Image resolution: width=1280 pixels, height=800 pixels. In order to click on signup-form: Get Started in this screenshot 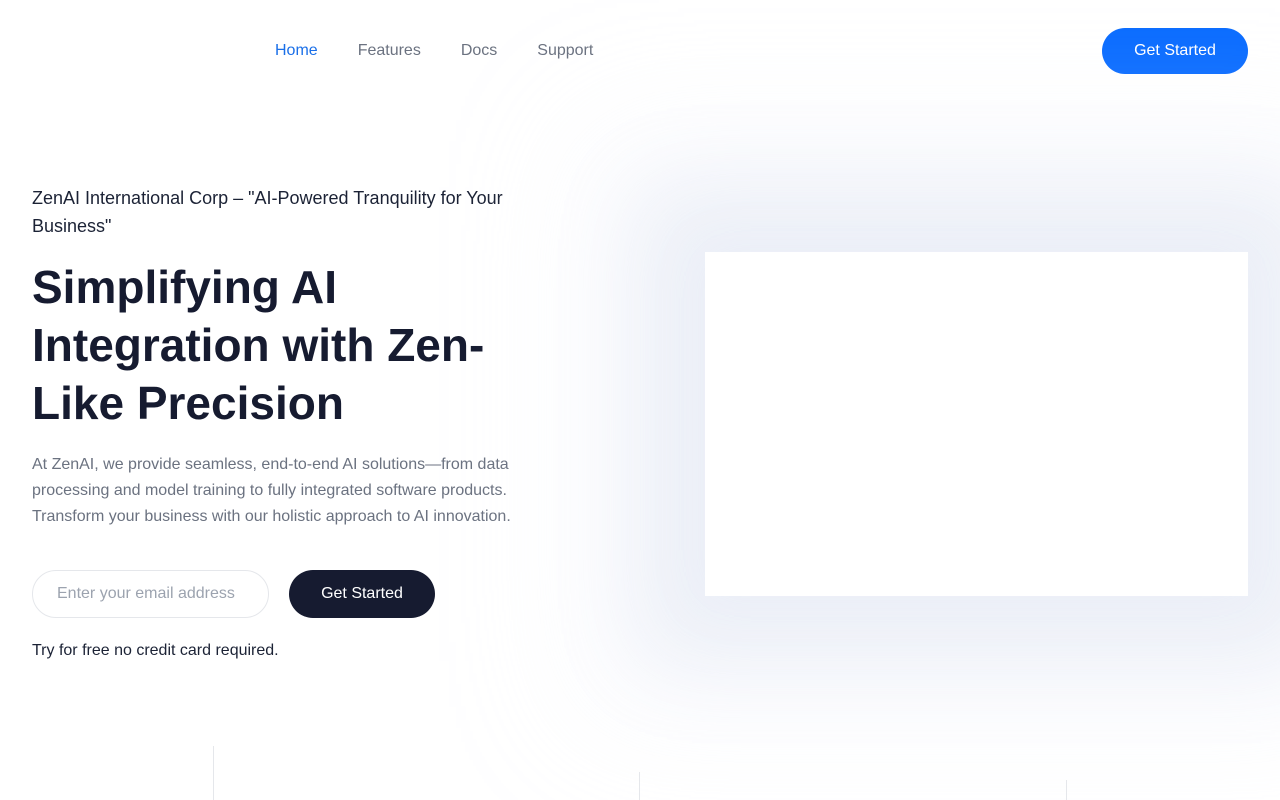, I will do `click(233, 594)`.